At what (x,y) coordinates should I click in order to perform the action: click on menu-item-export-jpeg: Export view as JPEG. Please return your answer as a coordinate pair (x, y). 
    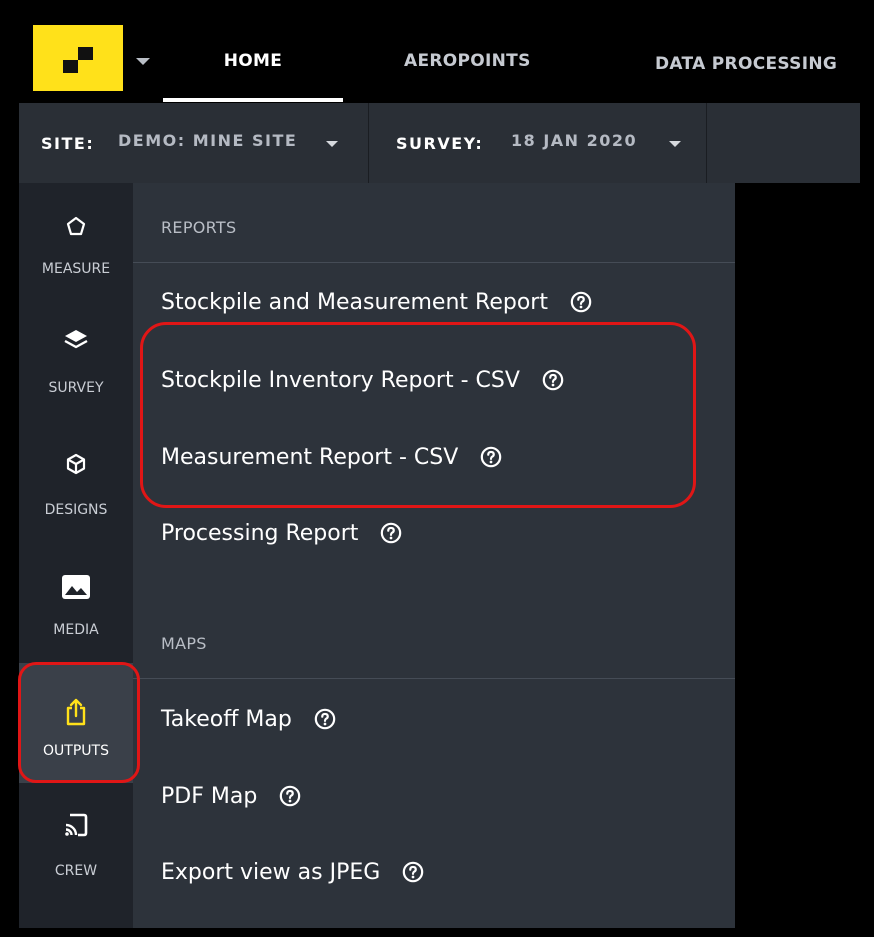
    Looking at the image, I should click on (292, 872).